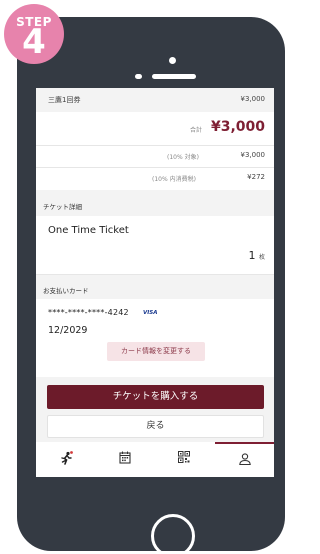  Describe the element at coordinates (66, 291) in the screenshot. I see `payment-card-title: お支払いカード` at that location.